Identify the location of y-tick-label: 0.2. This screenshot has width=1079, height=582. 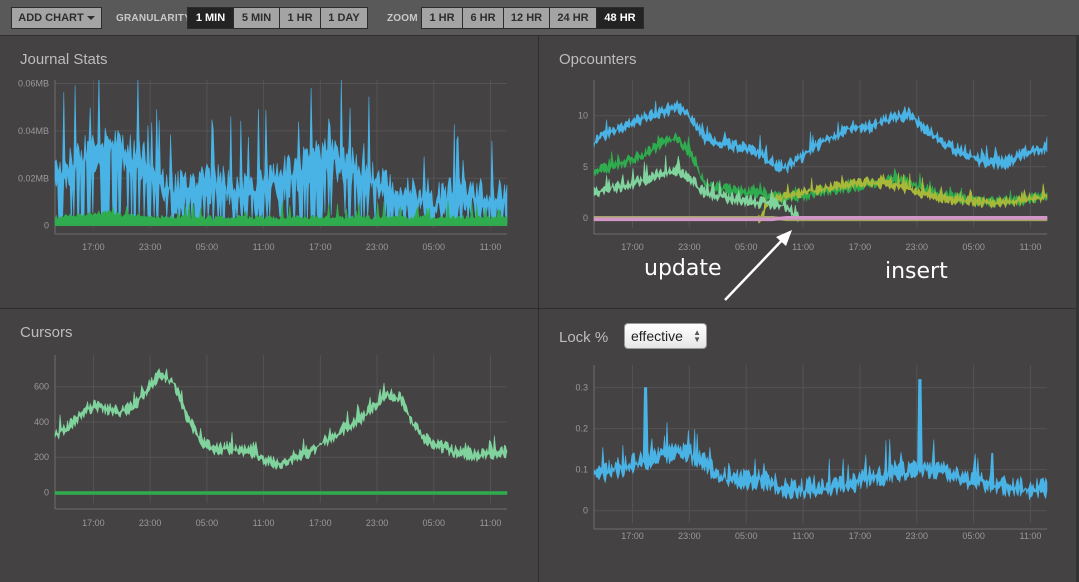
(581, 429).